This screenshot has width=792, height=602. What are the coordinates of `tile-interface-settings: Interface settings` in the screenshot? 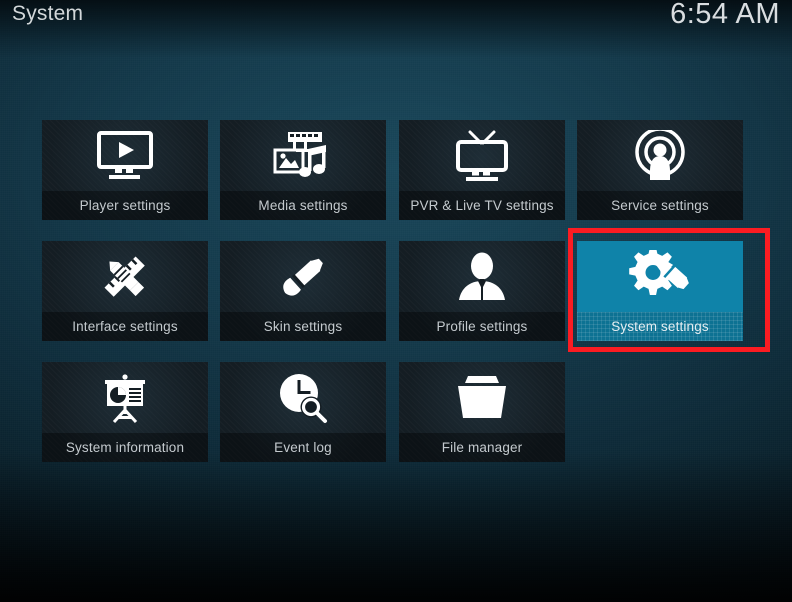 It's located at (125, 291).